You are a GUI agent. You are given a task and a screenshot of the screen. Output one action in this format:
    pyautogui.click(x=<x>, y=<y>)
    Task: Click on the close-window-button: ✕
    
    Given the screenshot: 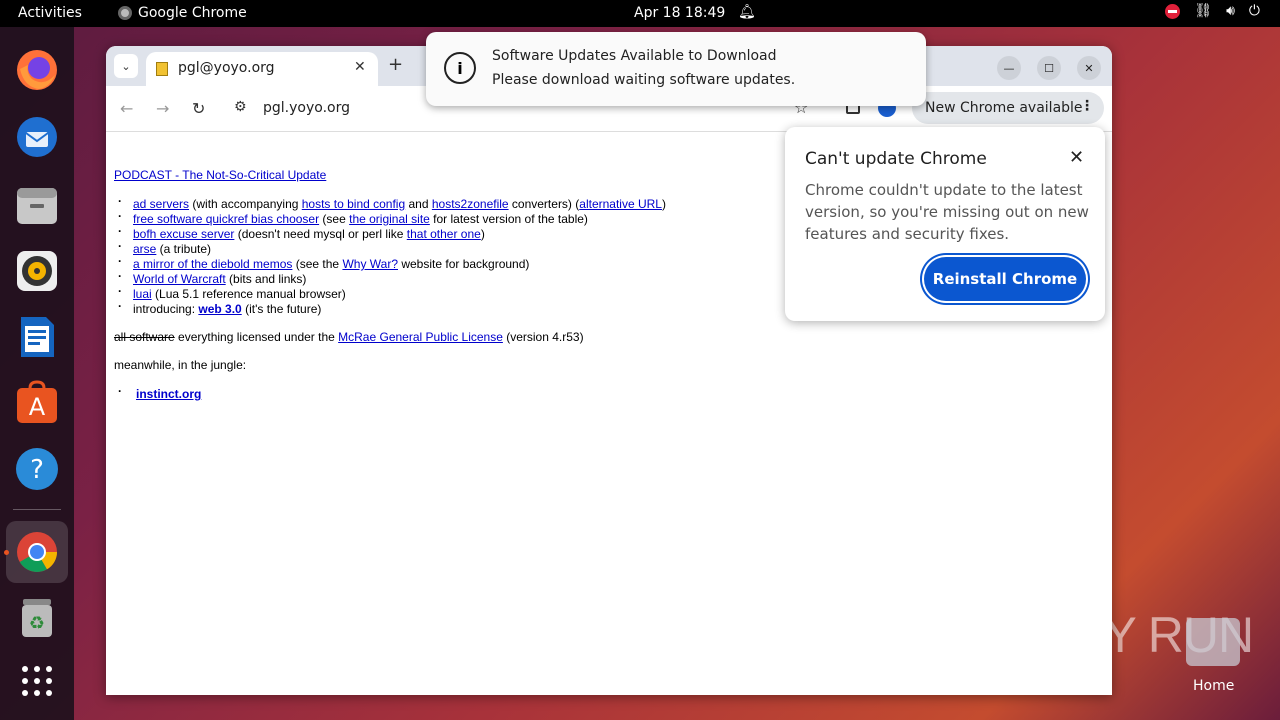 What is the action you would take?
    pyautogui.click(x=1089, y=68)
    